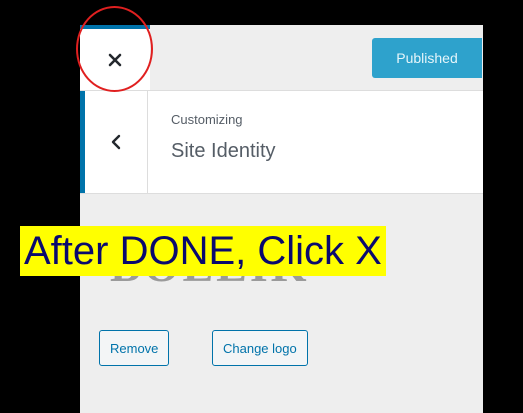 The image size is (523, 413). I want to click on change-logo-button: Change logo, so click(260, 348).